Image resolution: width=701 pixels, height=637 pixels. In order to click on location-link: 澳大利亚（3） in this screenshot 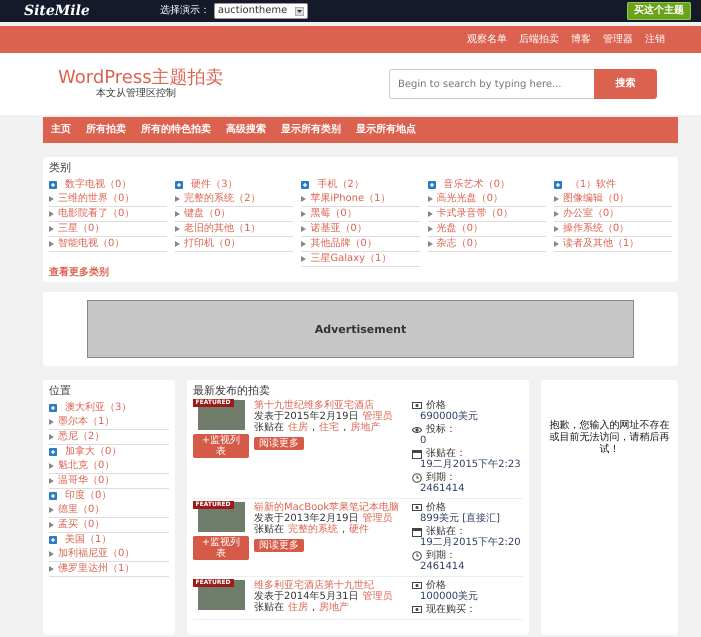, I will do `click(98, 408)`.